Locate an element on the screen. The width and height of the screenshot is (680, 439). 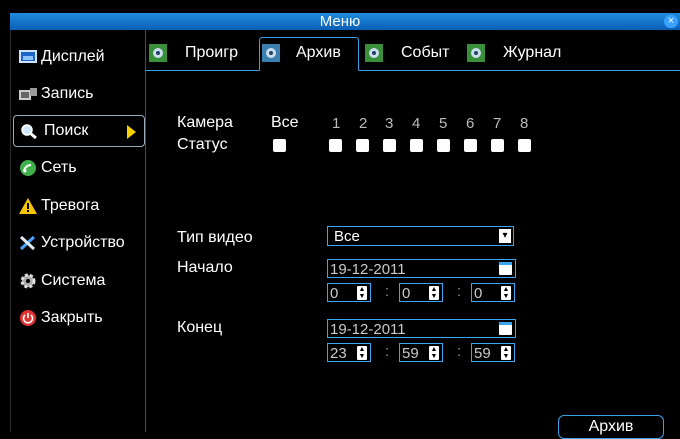
tab-label: Проигр is located at coordinates (211, 52).